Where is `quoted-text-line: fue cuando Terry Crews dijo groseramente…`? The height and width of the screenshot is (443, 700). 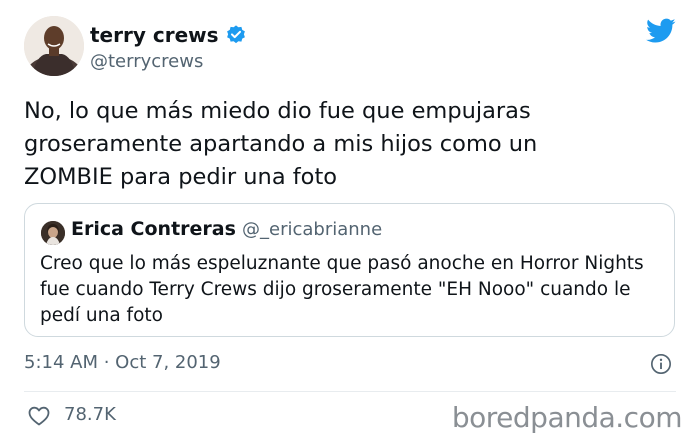
quoted-text-line: fue cuando Terry Crews dijo groseramente… is located at coordinates (335, 289).